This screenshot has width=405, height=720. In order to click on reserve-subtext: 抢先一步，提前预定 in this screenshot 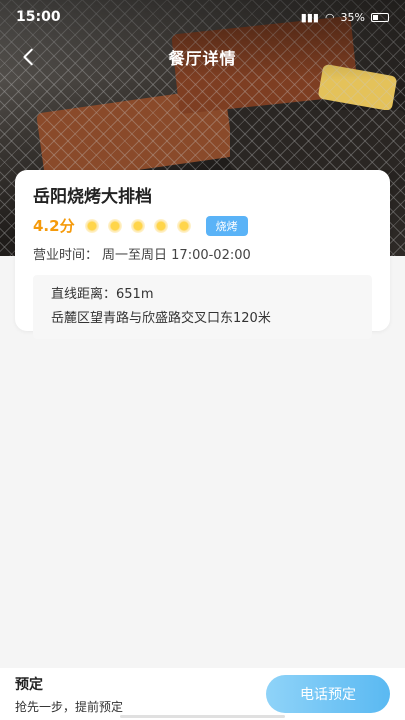, I will do `click(69, 706)`.